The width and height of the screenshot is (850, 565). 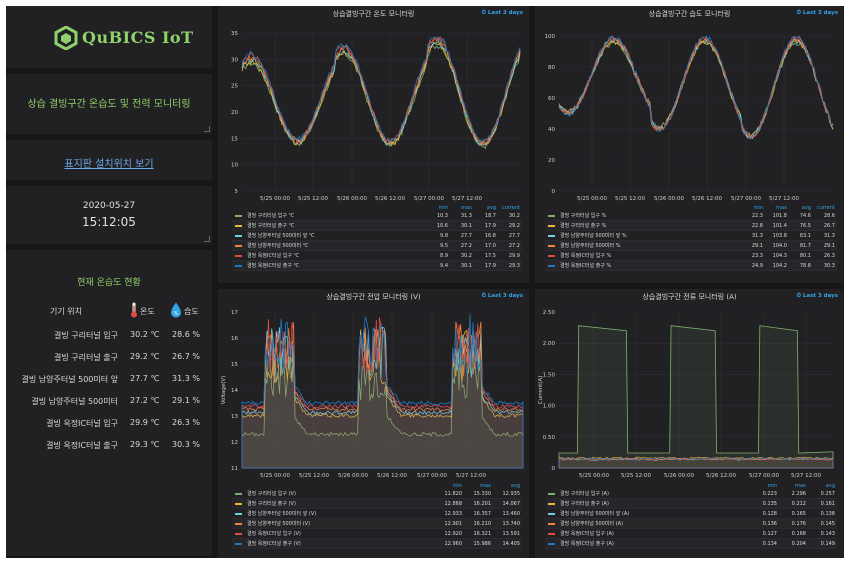 What do you see at coordinates (377, 544) in the screenshot?
I see `legend-item: 결빙 옥정IC터널 출구 (V) 12.960 15.986 14.405` at bounding box center [377, 544].